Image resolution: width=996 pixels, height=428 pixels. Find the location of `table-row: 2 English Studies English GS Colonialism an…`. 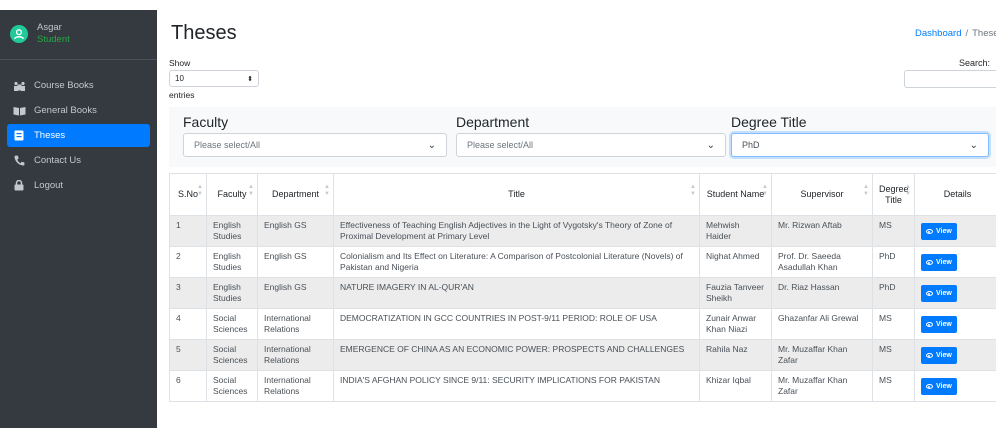

table-row: 2 English Studies English GS Colonialism an… is located at coordinates (582, 262).